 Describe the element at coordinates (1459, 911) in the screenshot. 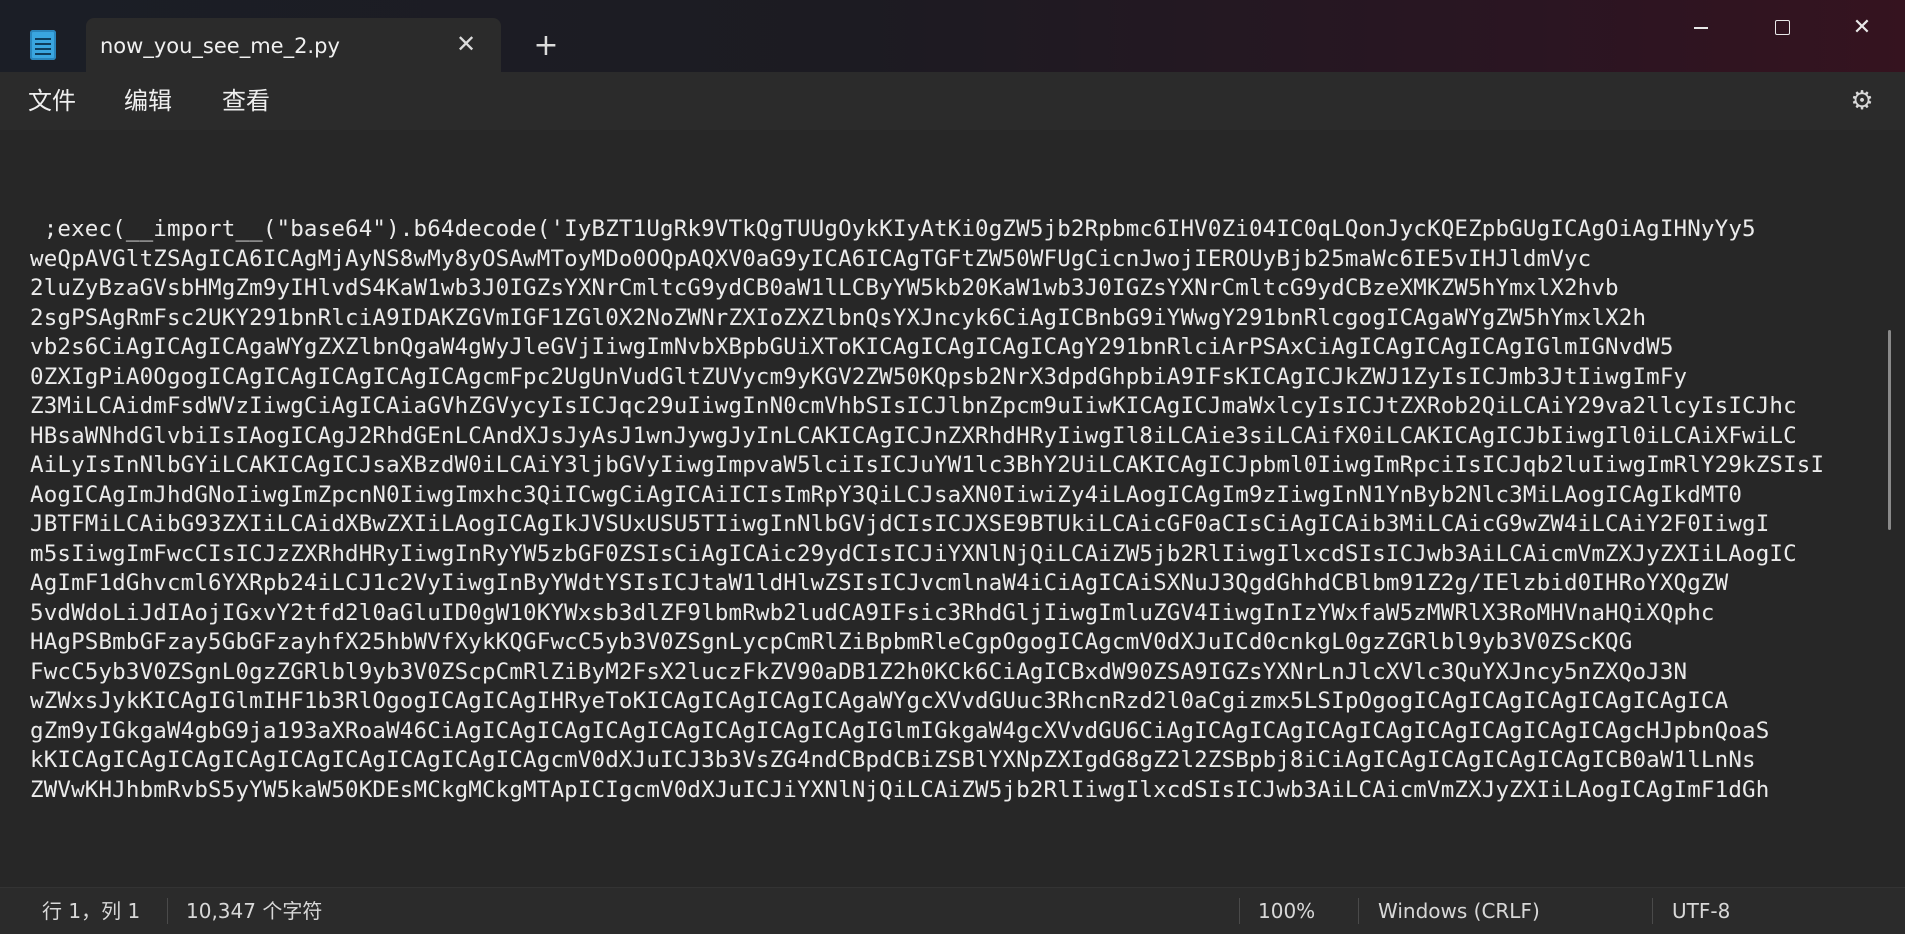

I see `line-ending: Windows (CRLF)` at that location.